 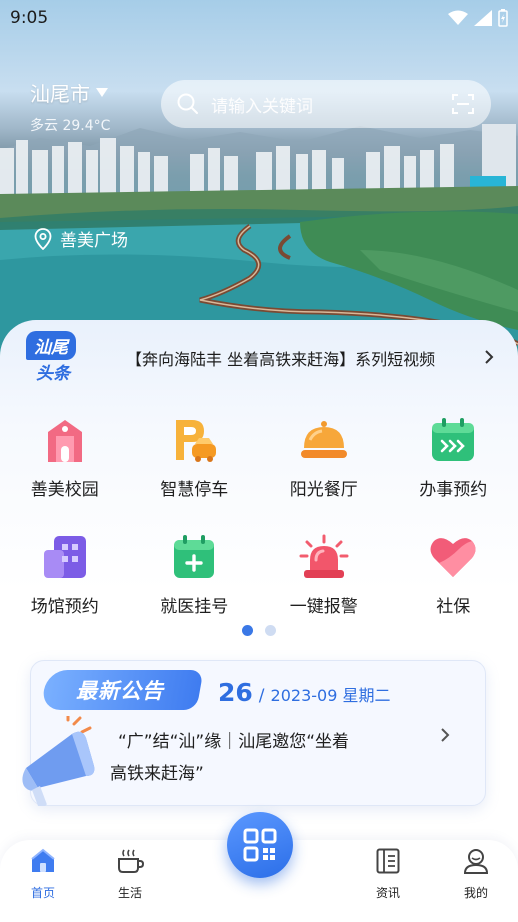 What do you see at coordinates (58, 761) in the screenshot?
I see `megaphone-icon` at bounding box center [58, 761].